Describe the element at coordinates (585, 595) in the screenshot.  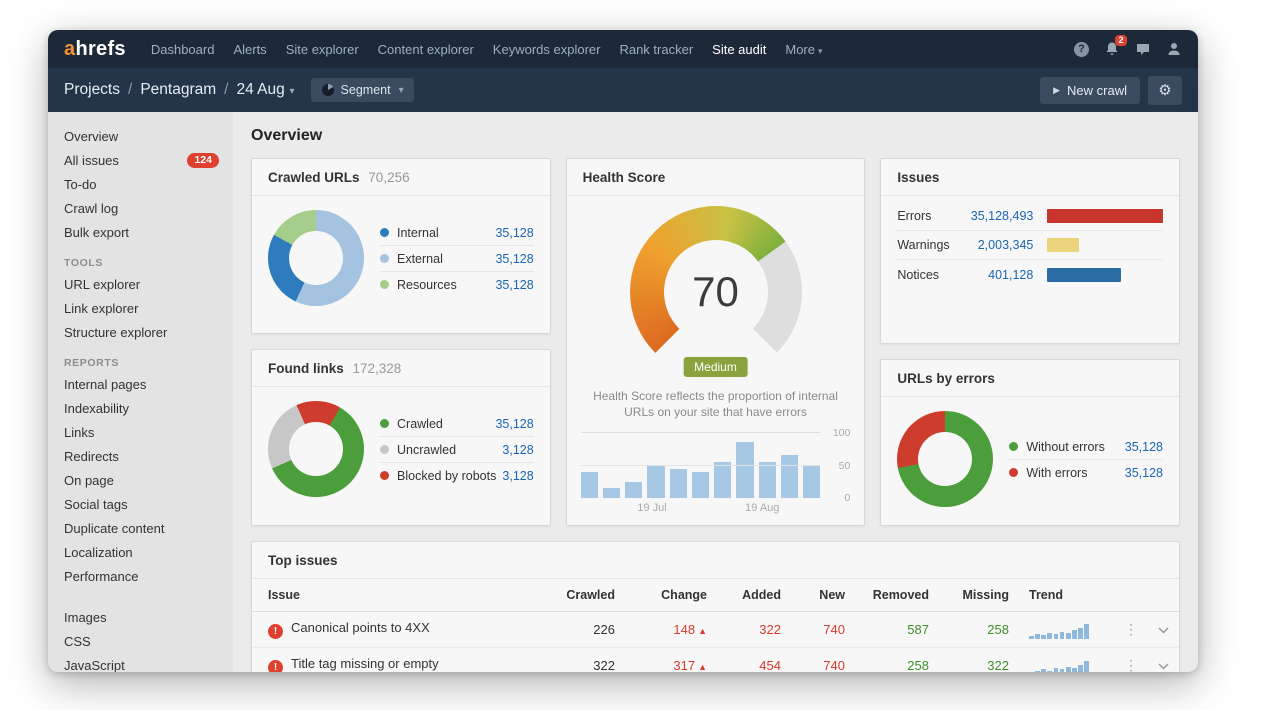
I see `column-crawled: Crawled` at that location.